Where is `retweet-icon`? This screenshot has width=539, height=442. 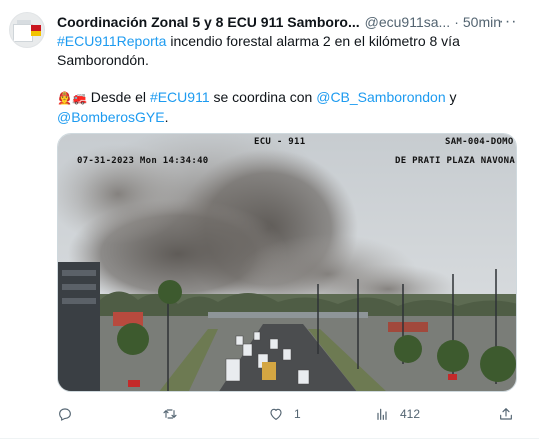 retweet-icon is located at coordinates (170, 414).